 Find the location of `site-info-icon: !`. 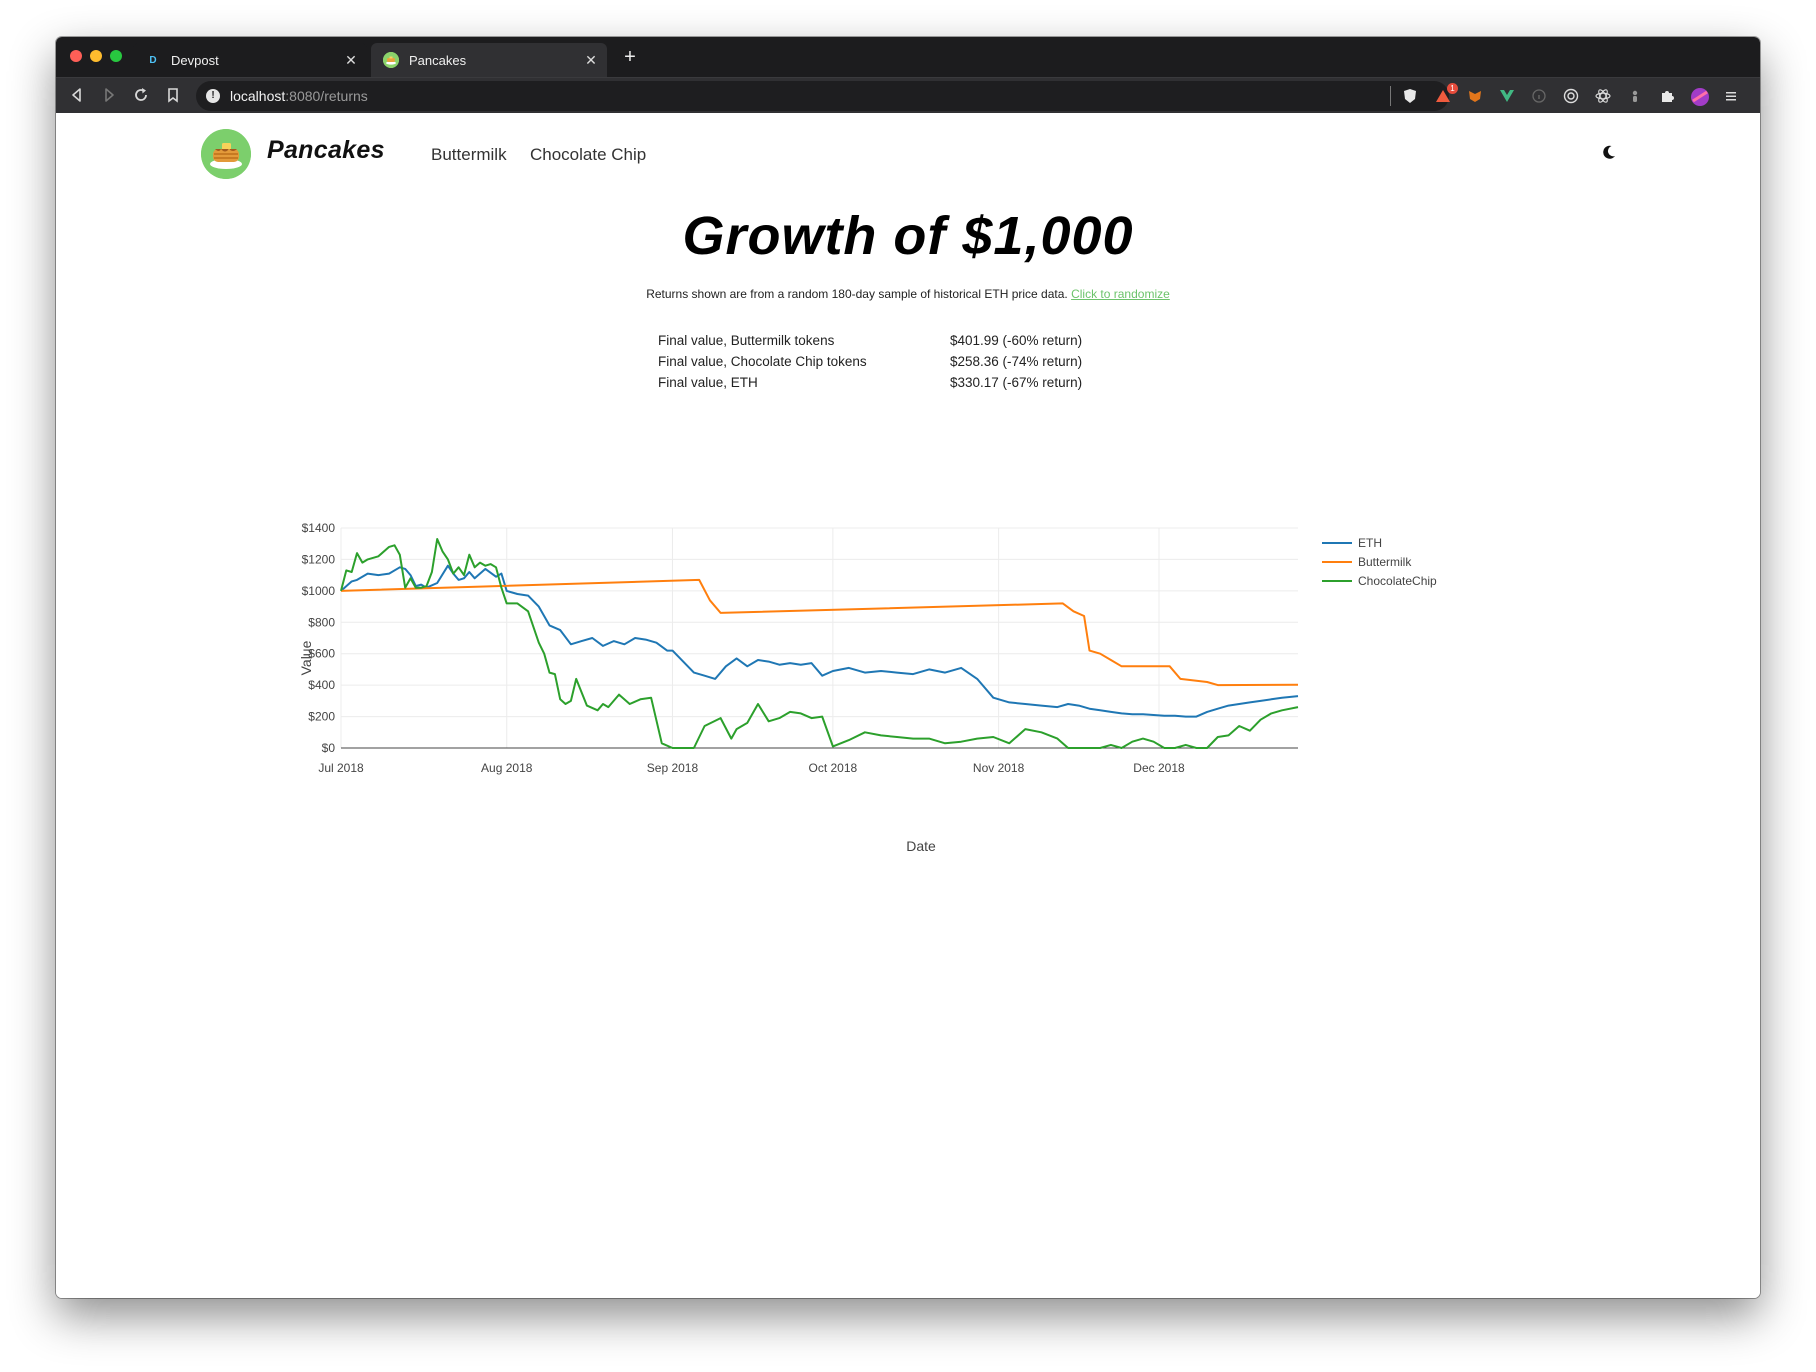

site-info-icon: ! is located at coordinates (213, 96).